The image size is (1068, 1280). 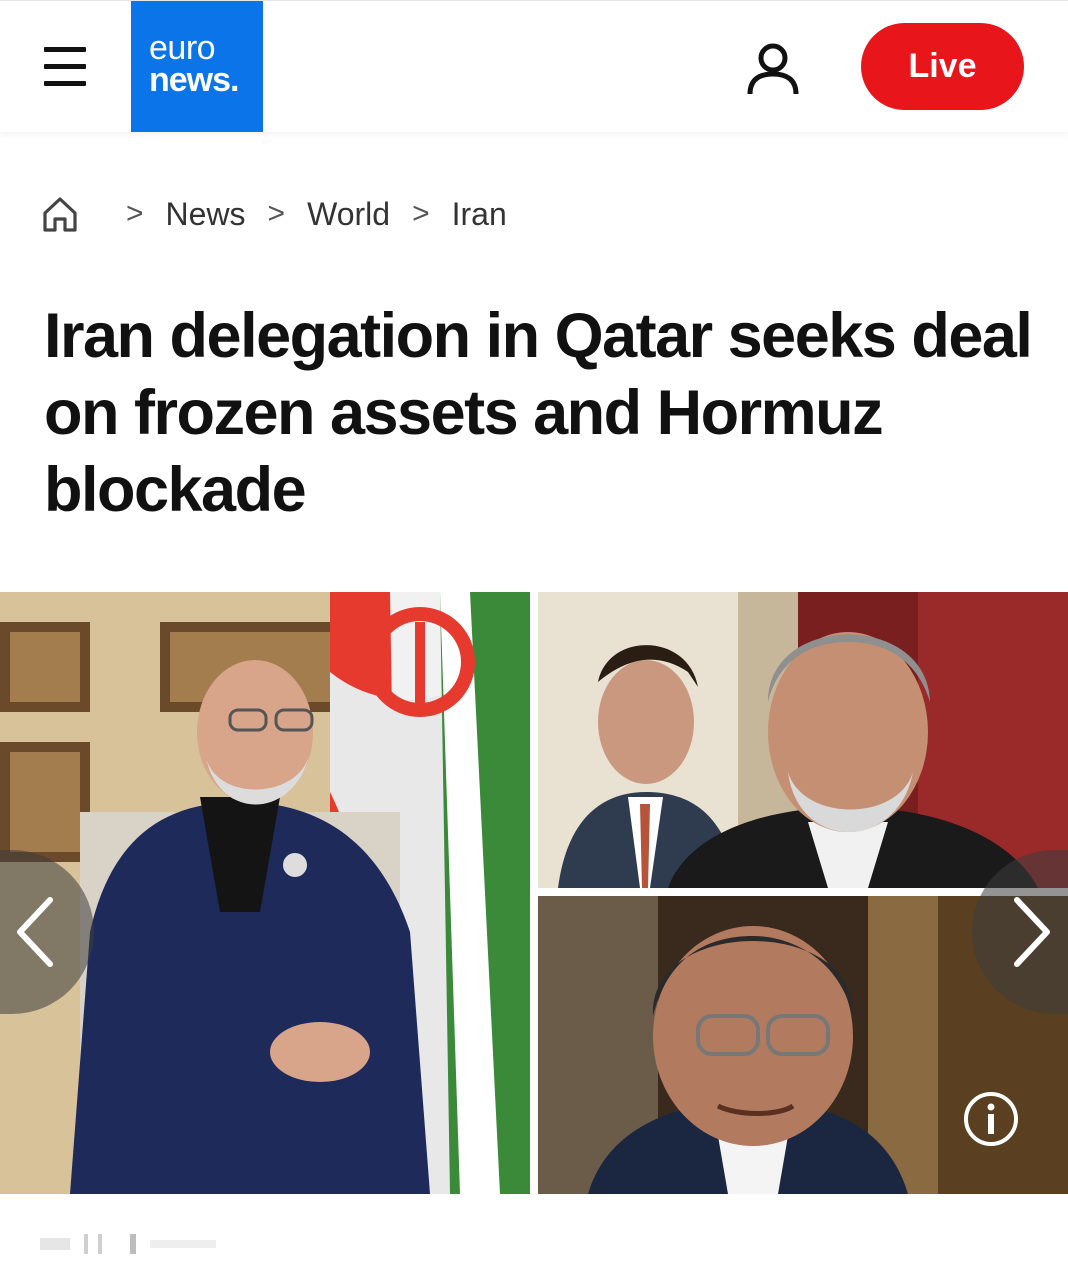 I want to click on gallery-prev-button, so click(x=47, y=932).